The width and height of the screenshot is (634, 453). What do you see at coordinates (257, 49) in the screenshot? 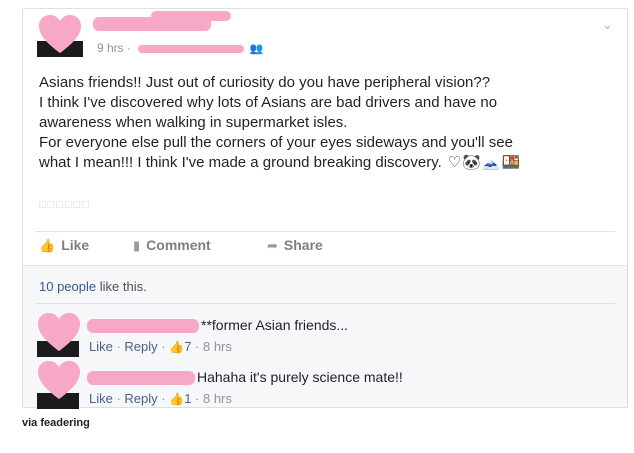
I see `friends-icon: 👥` at bounding box center [257, 49].